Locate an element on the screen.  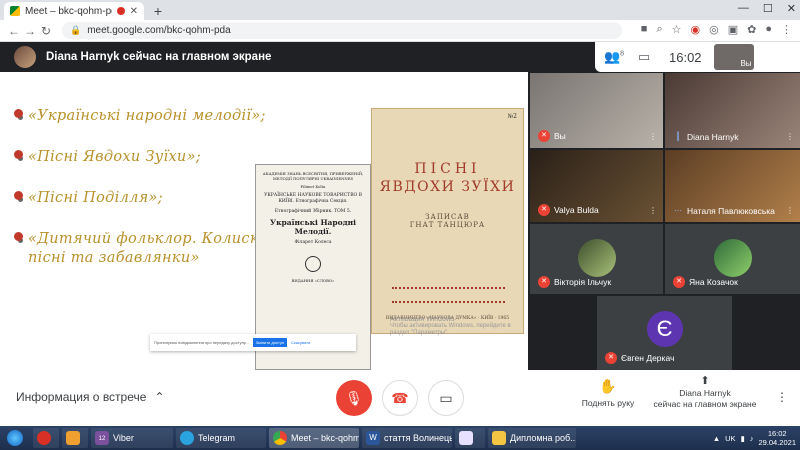
maximize-icon: ☐ is located at coordinates (768, 8).